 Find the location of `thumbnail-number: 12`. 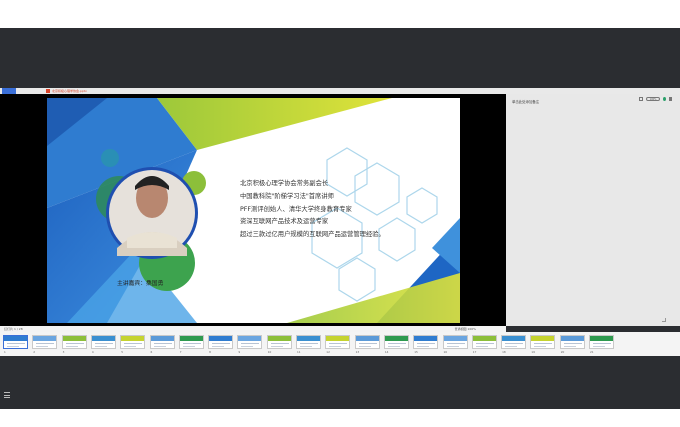

thumbnail-number: 12 is located at coordinates (328, 352).